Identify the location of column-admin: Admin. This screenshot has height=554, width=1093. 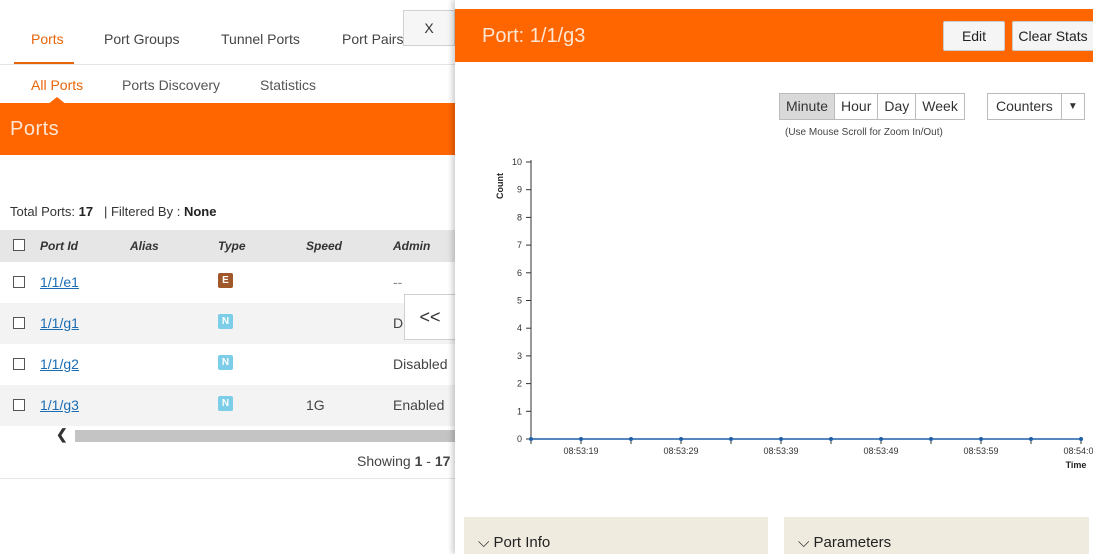
(411, 246).